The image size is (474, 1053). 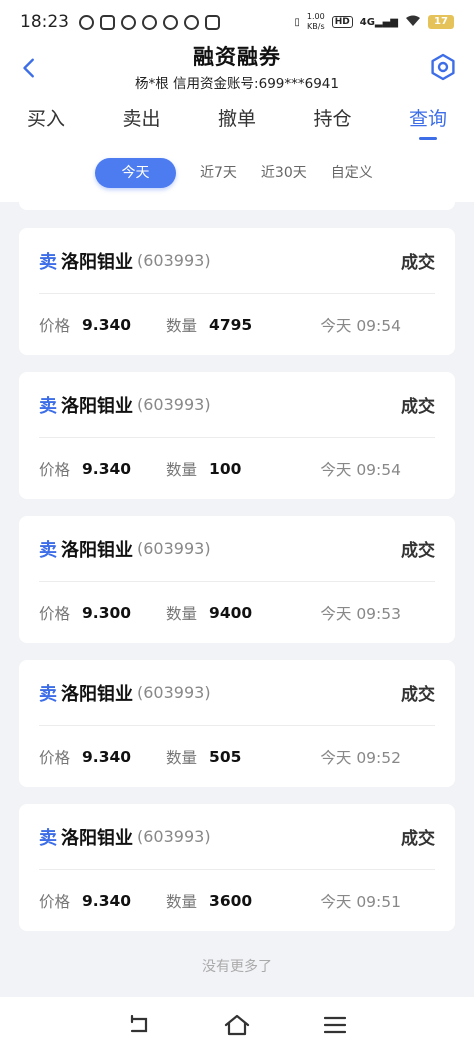 I want to click on page-title: 融资融券, so click(x=237, y=57).